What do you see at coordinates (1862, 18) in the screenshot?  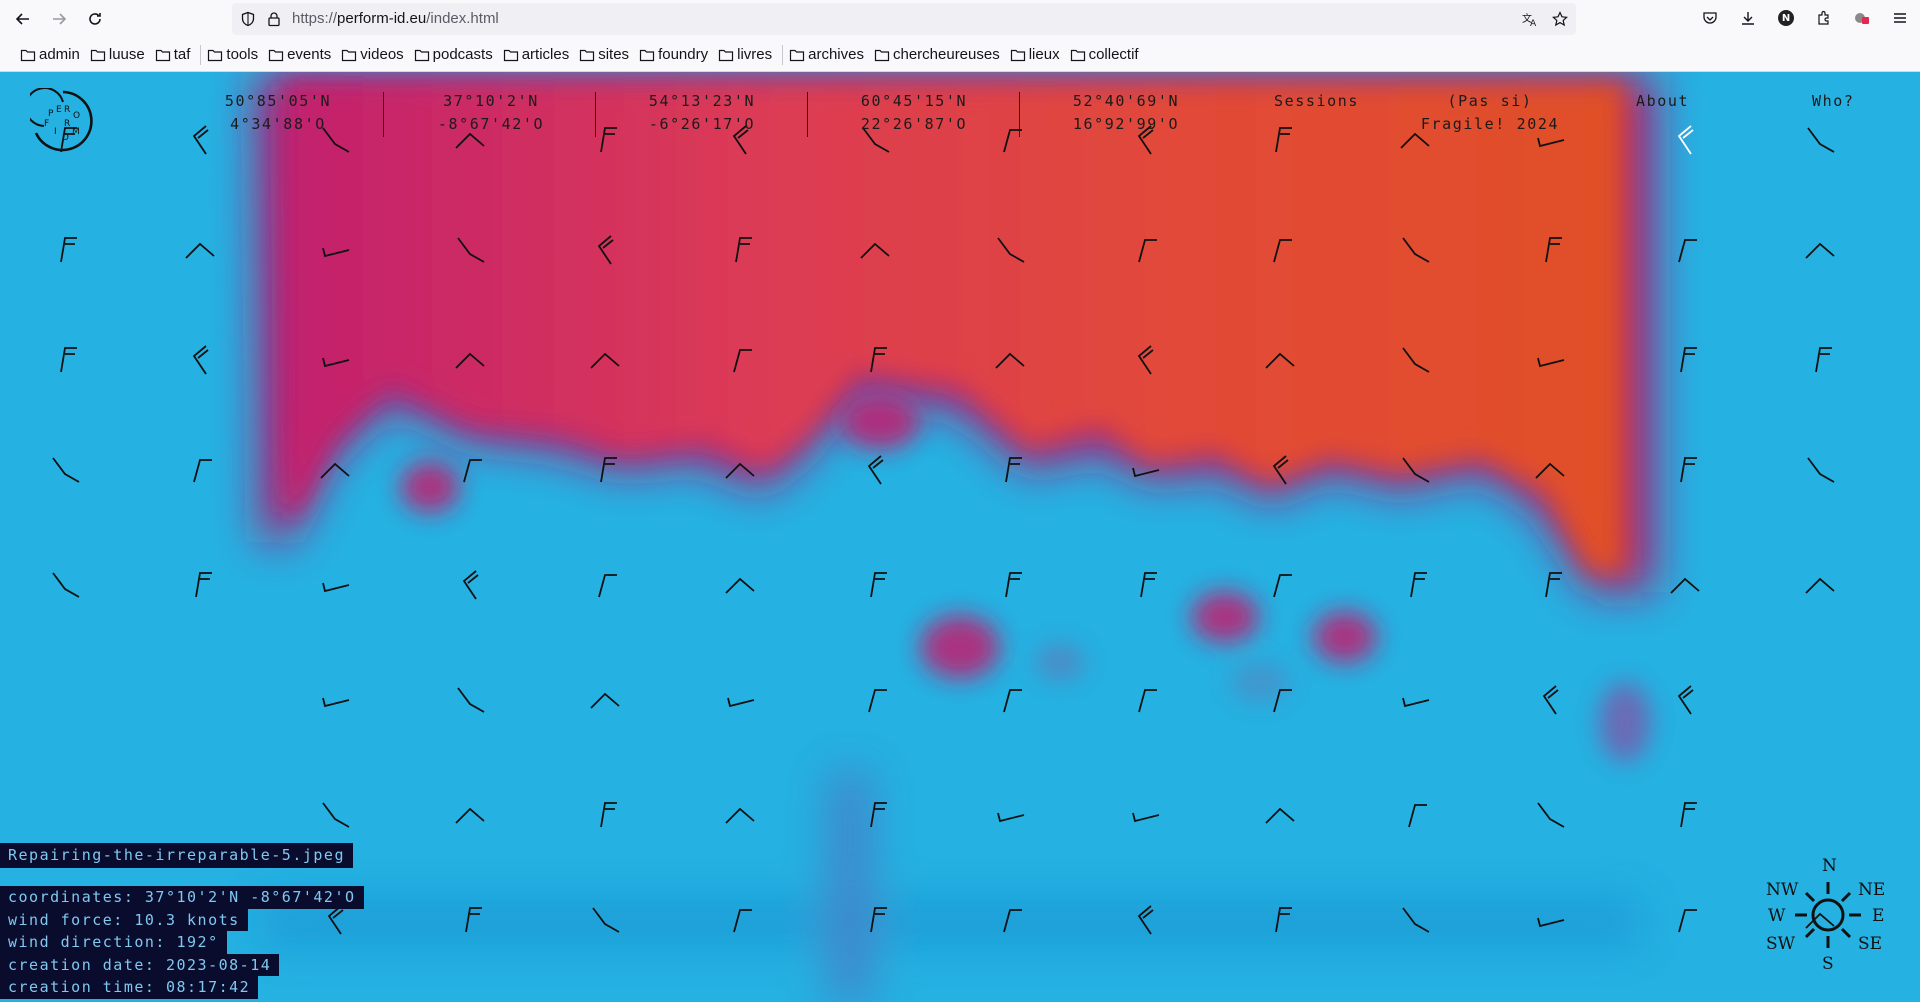 I see `addon-badge-icon` at bounding box center [1862, 18].